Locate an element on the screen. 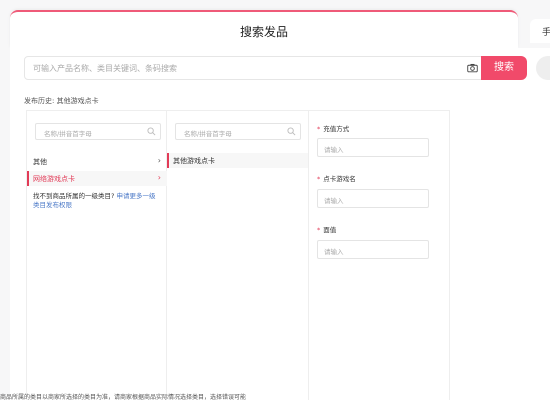 Image resolution: width=550 pixels, height=400 pixels. subcategory-search-input: 名称/拼音首字母 is located at coordinates (238, 131).